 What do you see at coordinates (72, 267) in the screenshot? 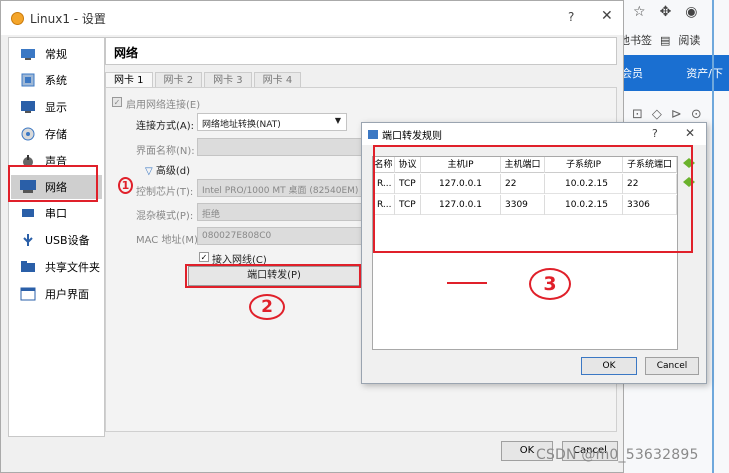
I see `nav-label: 共享文件夹` at bounding box center [72, 267].